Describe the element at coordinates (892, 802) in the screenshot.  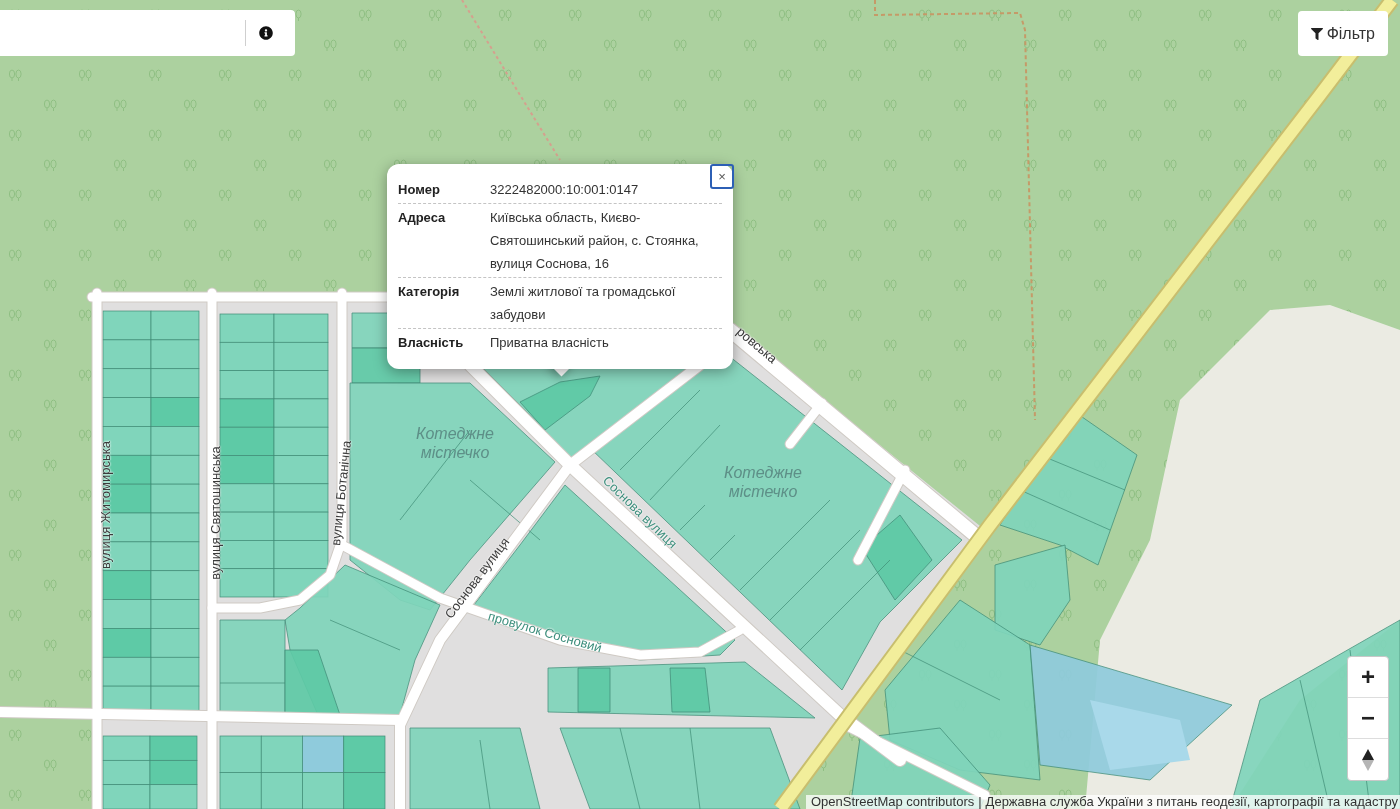
I see `attribution-link: OpenStreetMap contributors` at that location.